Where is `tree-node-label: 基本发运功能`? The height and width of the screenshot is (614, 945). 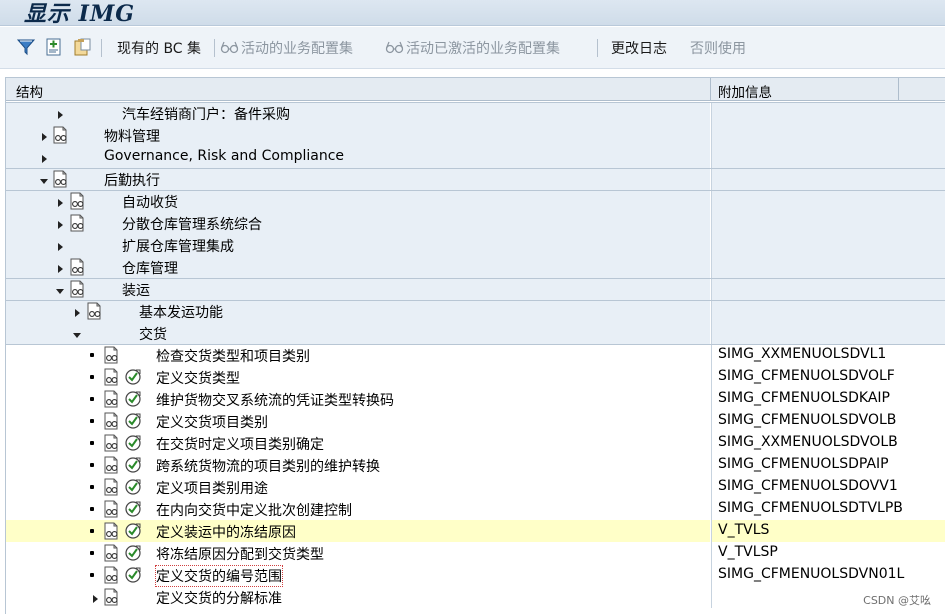
tree-node-label: 基本发运功能 is located at coordinates (181, 312).